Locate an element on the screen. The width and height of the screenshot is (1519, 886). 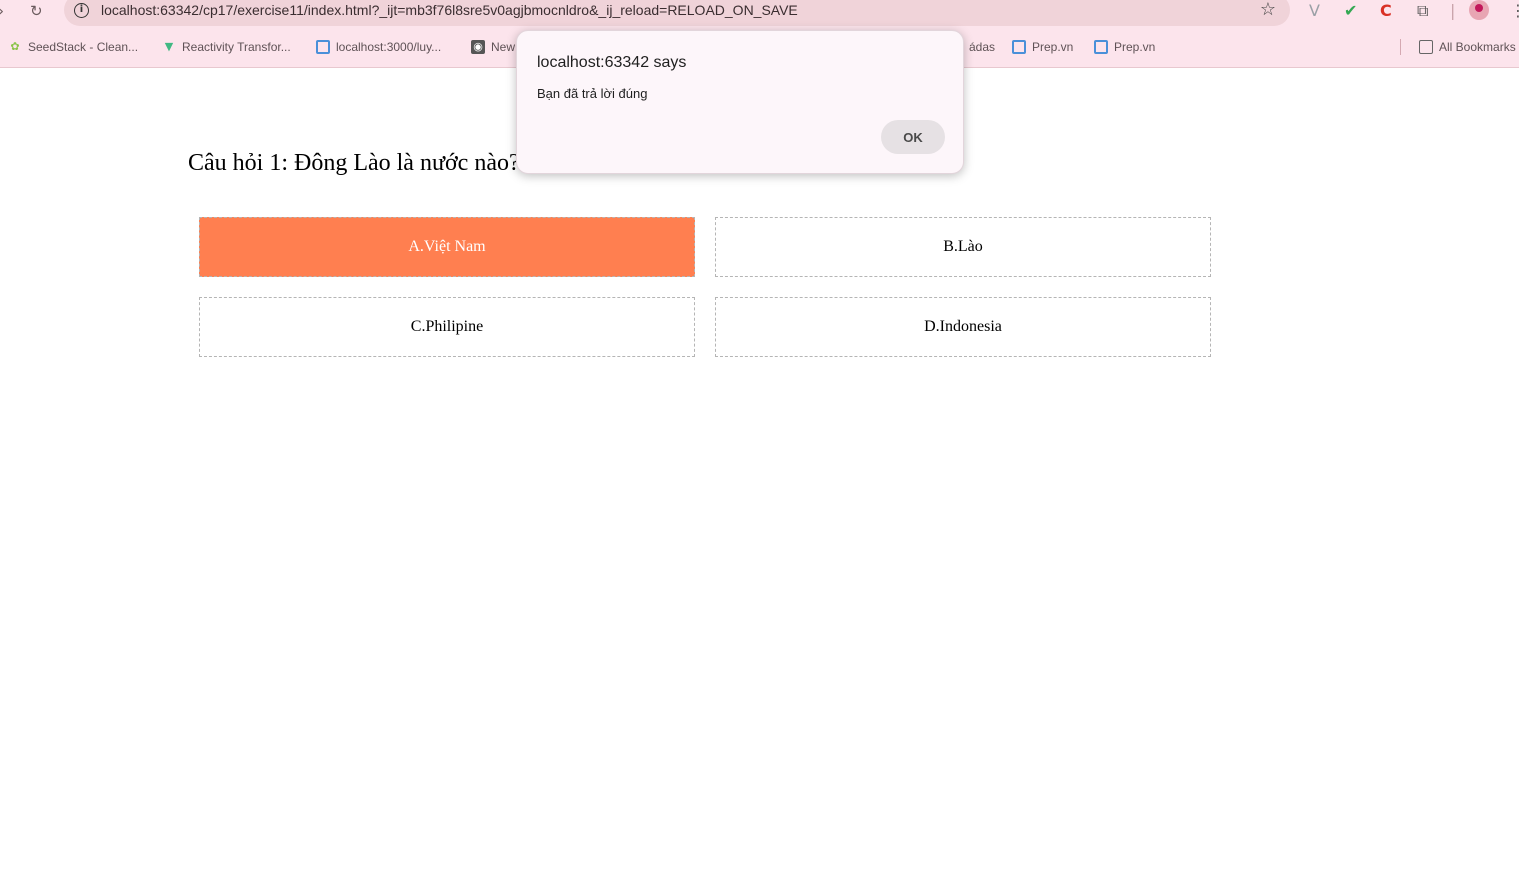
all-bookmarks-button: All Bookmarks is located at coordinates (1467, 47).